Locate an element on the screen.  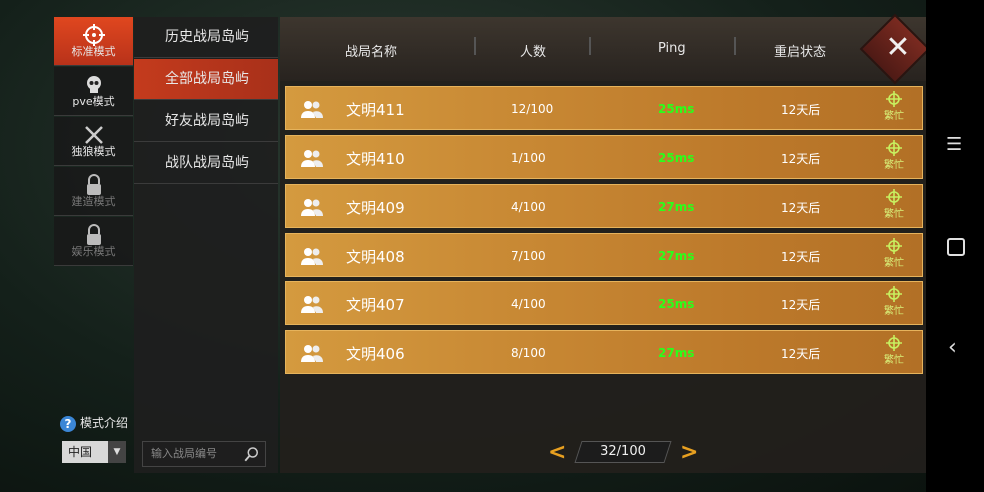
search-placeholder: 输入战局编号 is located at coordinates (184, 453).